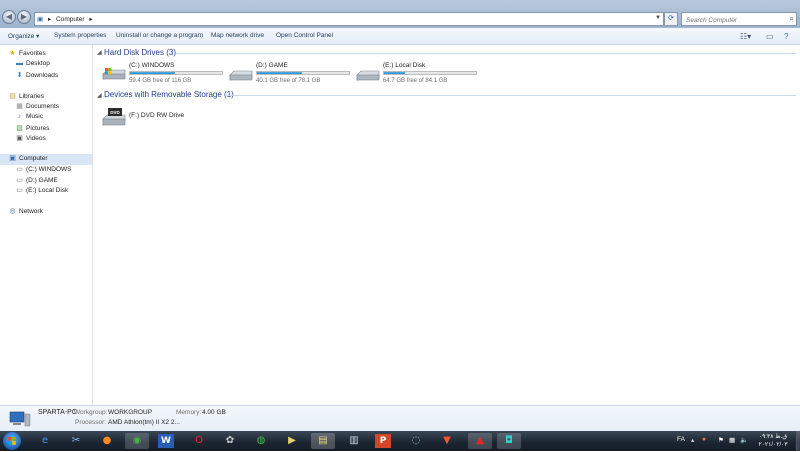 Image resolution: width=800 pixels, height=452 pixels. What do you see at coordinates (416, 441) in the screenshot?
I see `fdm-taskbar-icon: ◌` at bounding box center [416, 441].